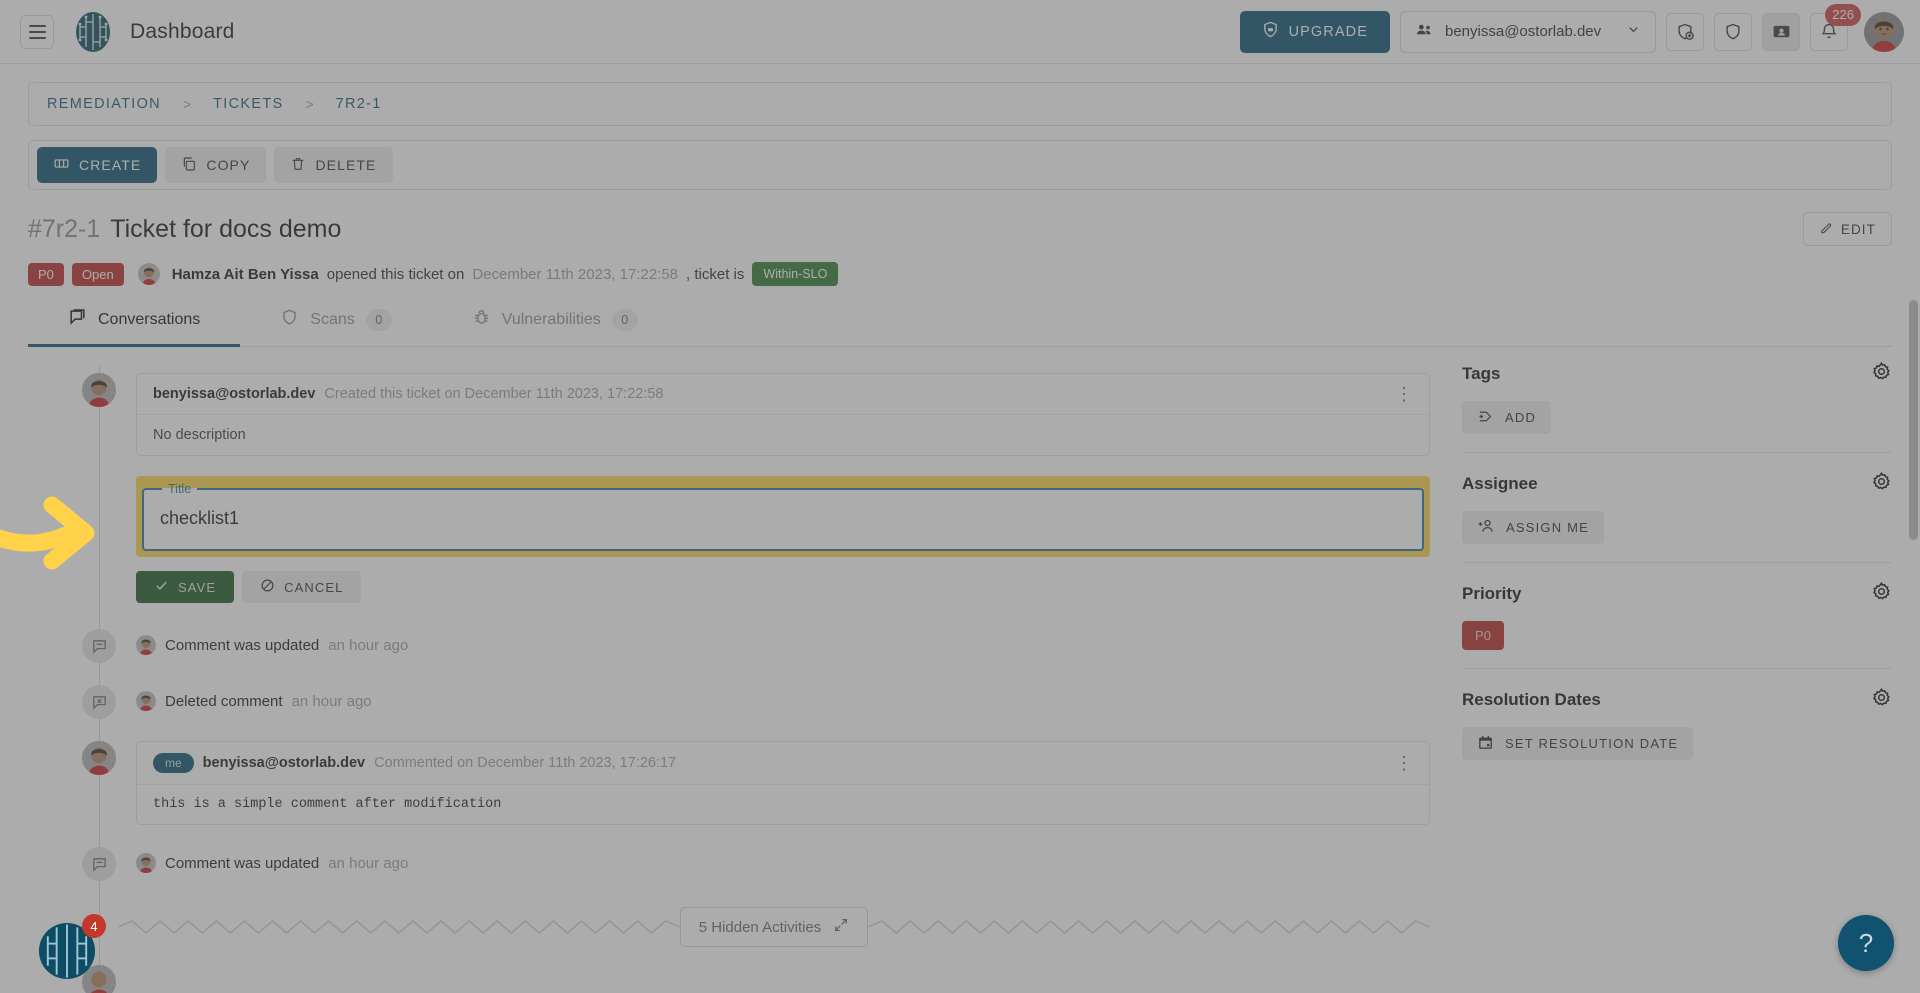 Image resolution: width=1920 pixels, height=993 pixels. What do you see at coordinates (99, 646) in the screenshot?
I see `comment-edit-icon` at bounding box center [99, 646].